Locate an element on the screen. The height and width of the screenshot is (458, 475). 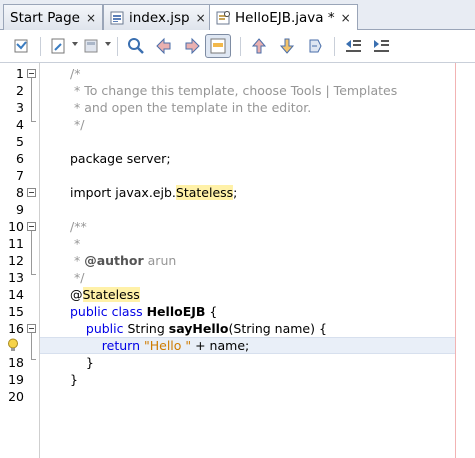
tab-index-jsp: index.jsp × is located at coordinates (158, 17).